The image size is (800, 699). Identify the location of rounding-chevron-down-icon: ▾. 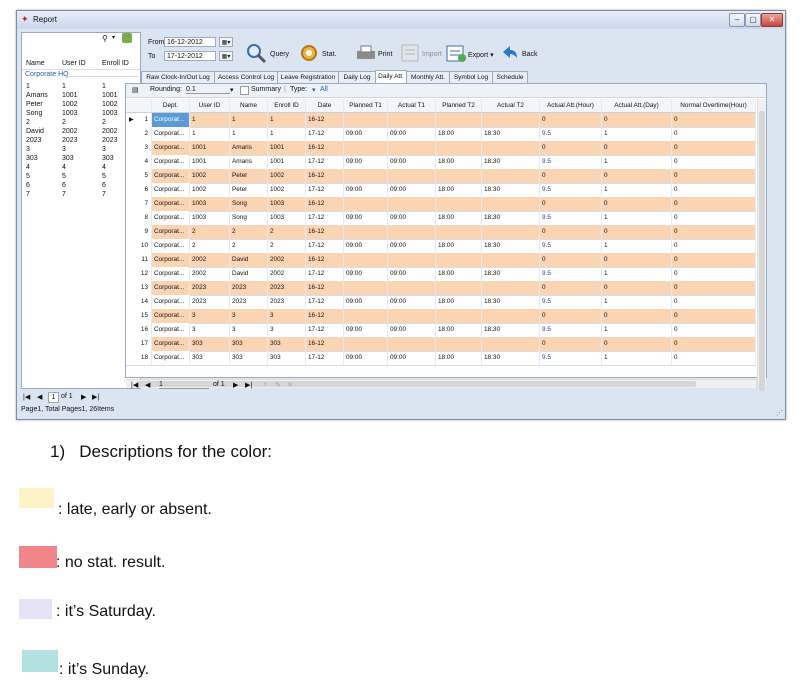
(232, 90).